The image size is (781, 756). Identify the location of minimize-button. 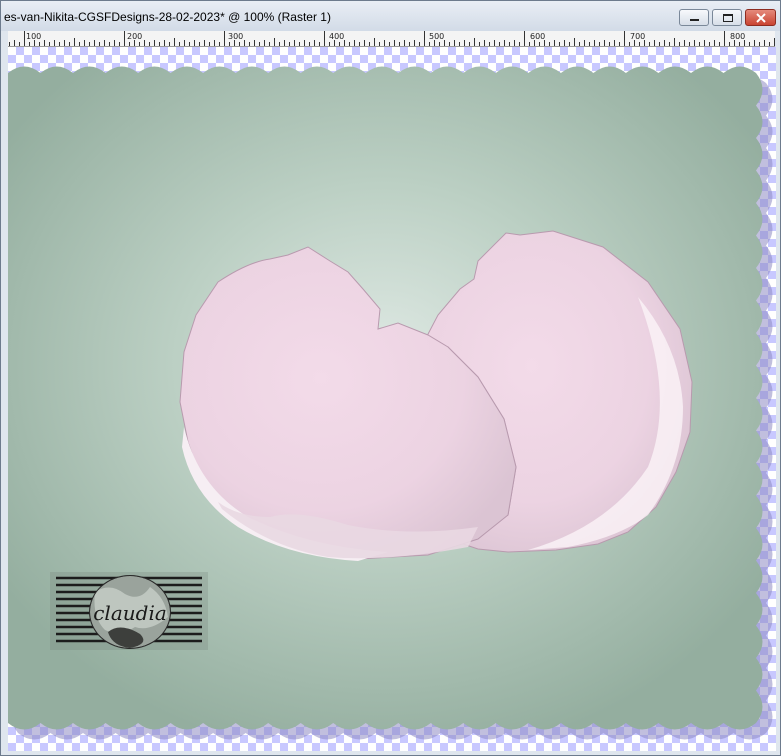
(694, 17).